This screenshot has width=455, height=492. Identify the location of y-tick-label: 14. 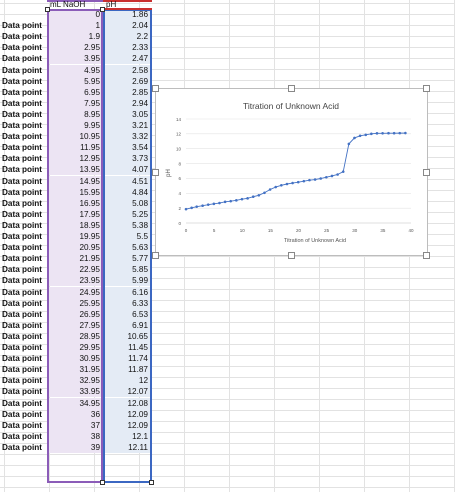
(179, 119).